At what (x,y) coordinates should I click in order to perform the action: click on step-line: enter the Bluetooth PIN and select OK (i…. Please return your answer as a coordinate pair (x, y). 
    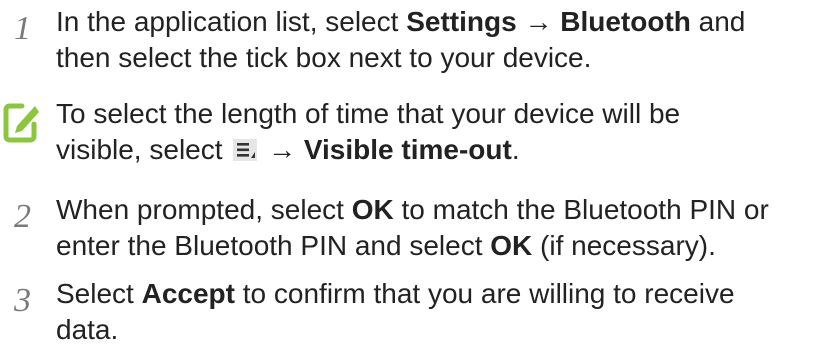
    Looking at the image, I should click on (428, 246).